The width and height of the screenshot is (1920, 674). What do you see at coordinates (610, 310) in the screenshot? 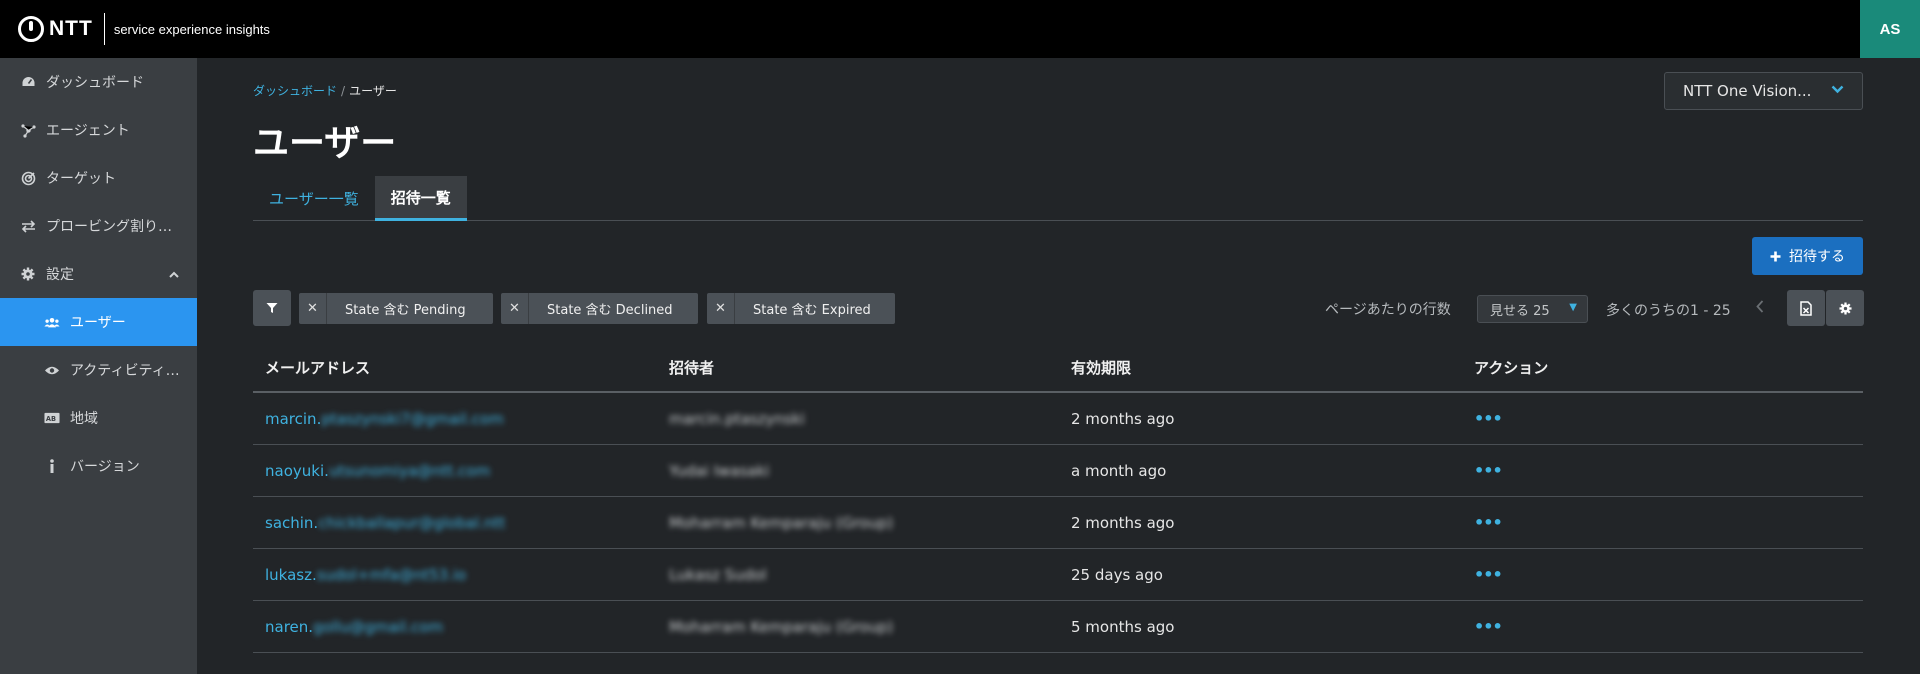
I see `filter-chip-label: State 含む Declined` at bounding box center [610, 310].